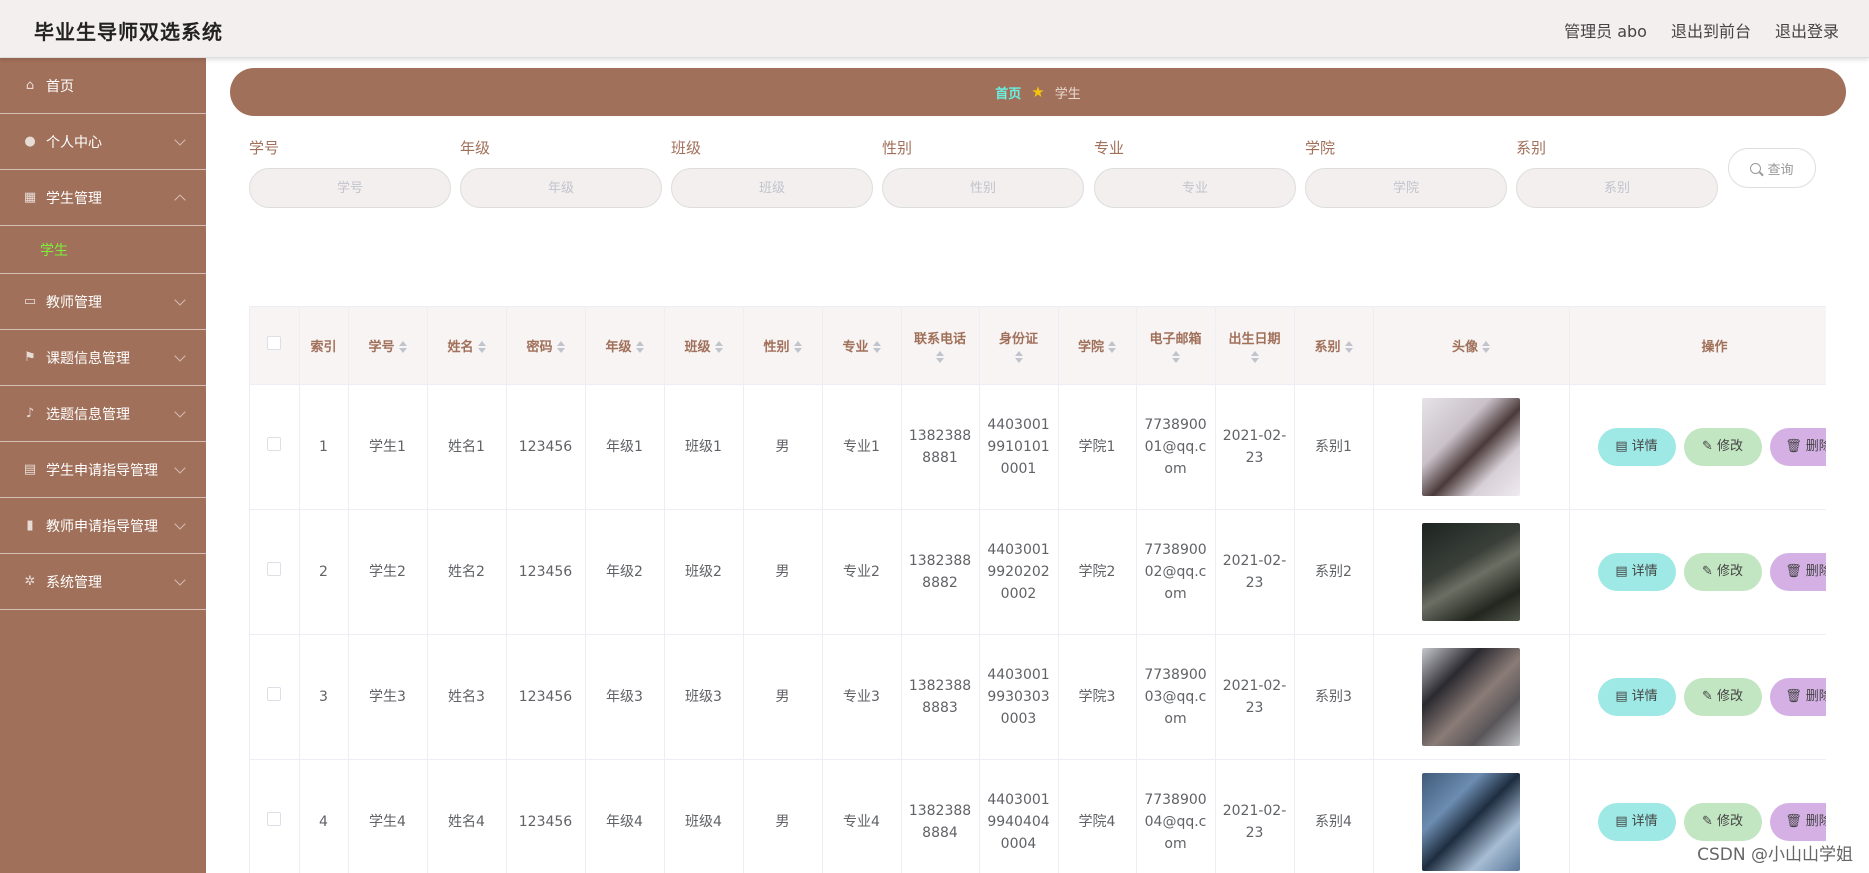 This screenshot has width=1869, height=873. Describe the element at coordinates (30, 197) in the screenshot. I see `grid-icon: ▦` at that location.